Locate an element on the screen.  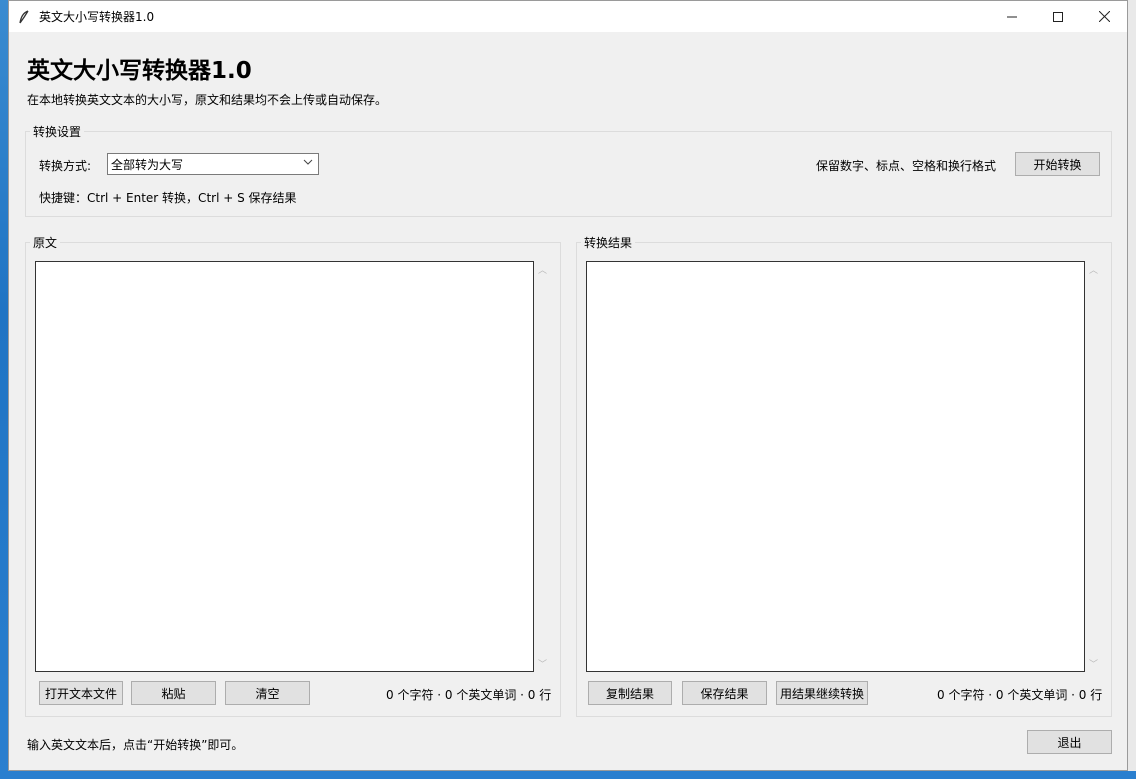
chevron-down-icon is located at coordinates (308, 163).